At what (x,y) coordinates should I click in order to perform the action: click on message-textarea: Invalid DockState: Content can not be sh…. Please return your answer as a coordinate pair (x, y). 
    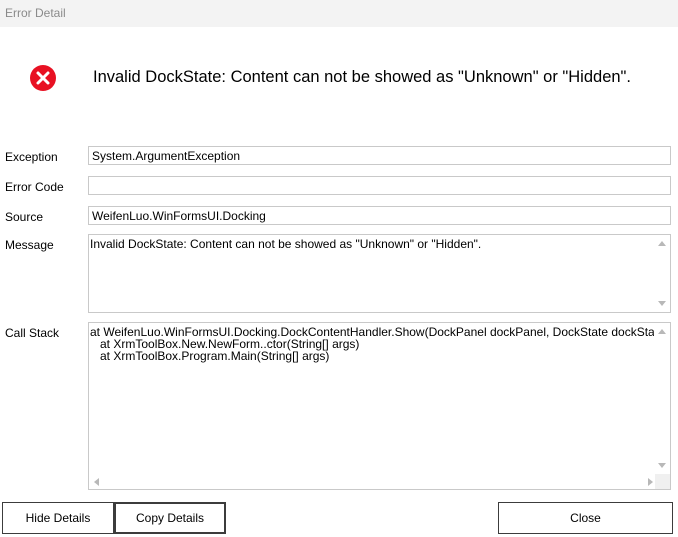
    Looking at the image, I should click on (379, 273).